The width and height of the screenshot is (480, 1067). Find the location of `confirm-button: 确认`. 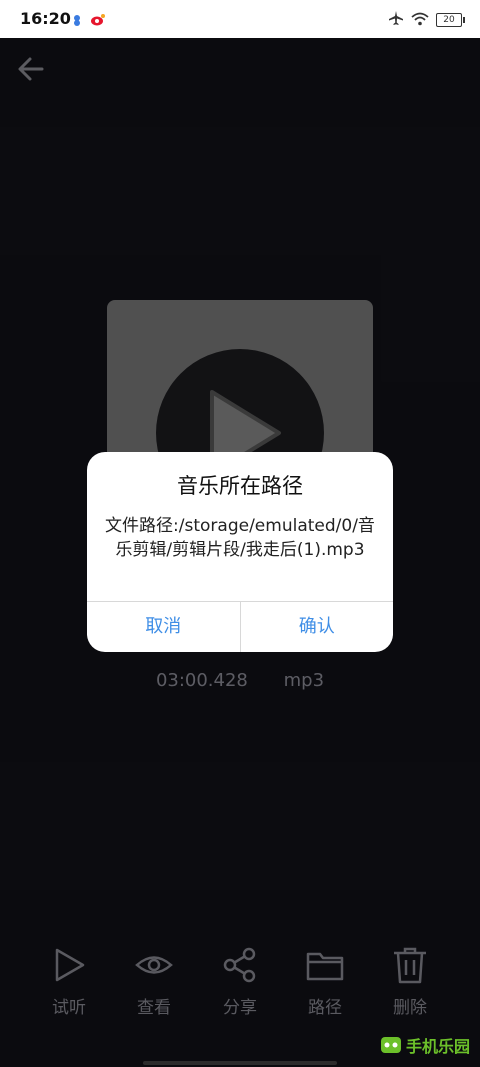

confirm-button: 确认 is located at coordinates (316, 627).